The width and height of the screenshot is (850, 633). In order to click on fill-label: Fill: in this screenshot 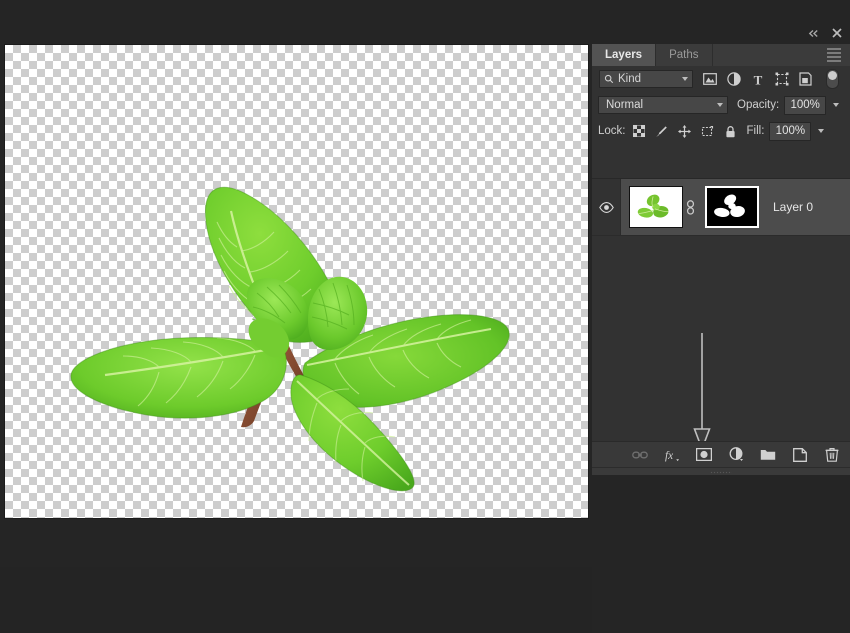, I will do `click(756, 131)`.